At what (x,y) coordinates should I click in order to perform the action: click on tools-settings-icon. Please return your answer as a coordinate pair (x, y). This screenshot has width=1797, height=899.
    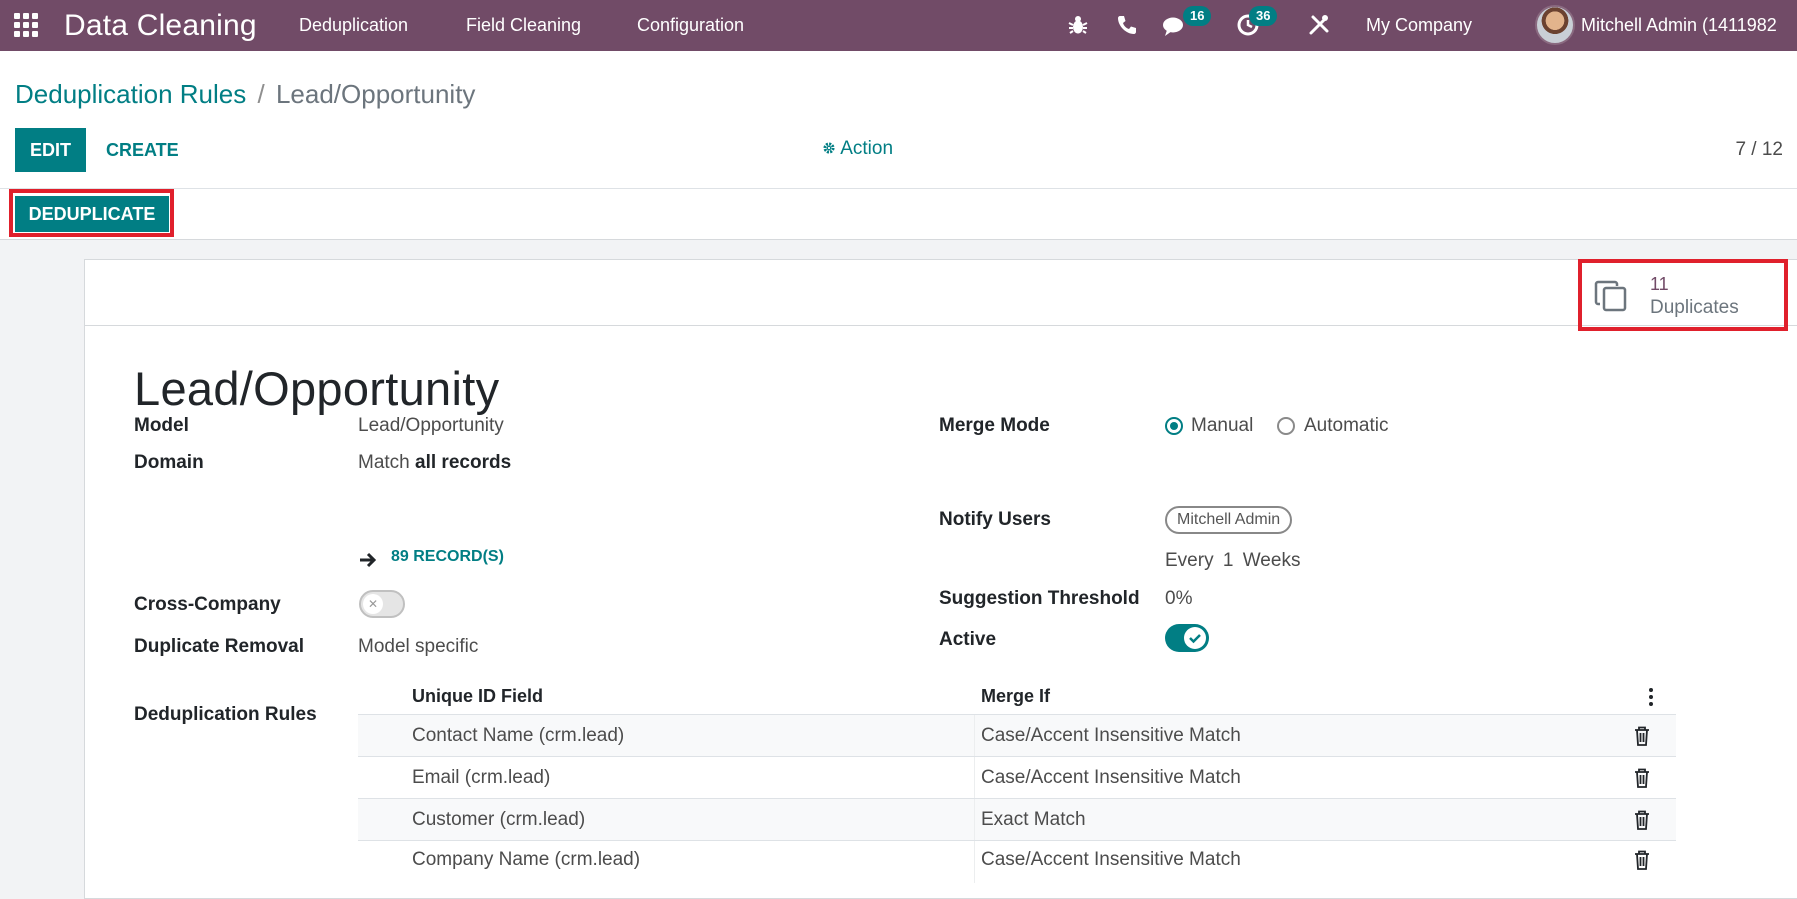
    Looking at the image, I should click on (1319, 25).